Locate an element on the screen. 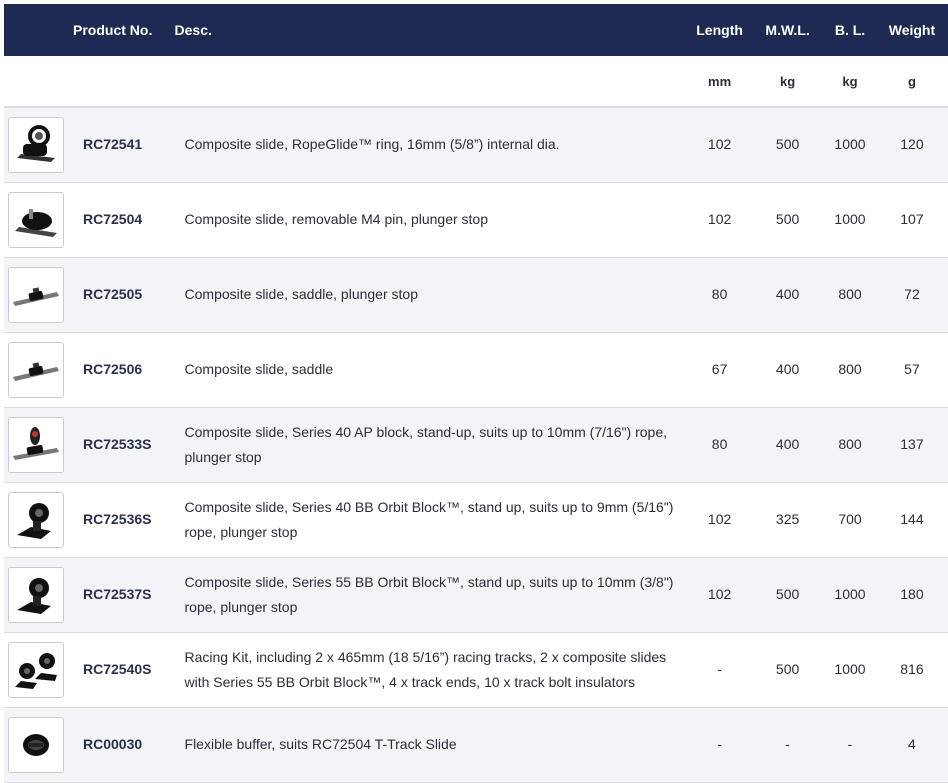 The height and width of the screenshot is (783, 948). buffer-icon is located at coordinates (36, 745).